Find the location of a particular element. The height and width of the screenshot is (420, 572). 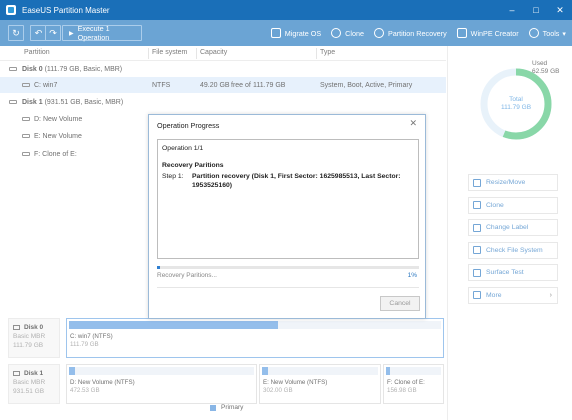

close-button: ✕ is located at coordinates (560, 10).